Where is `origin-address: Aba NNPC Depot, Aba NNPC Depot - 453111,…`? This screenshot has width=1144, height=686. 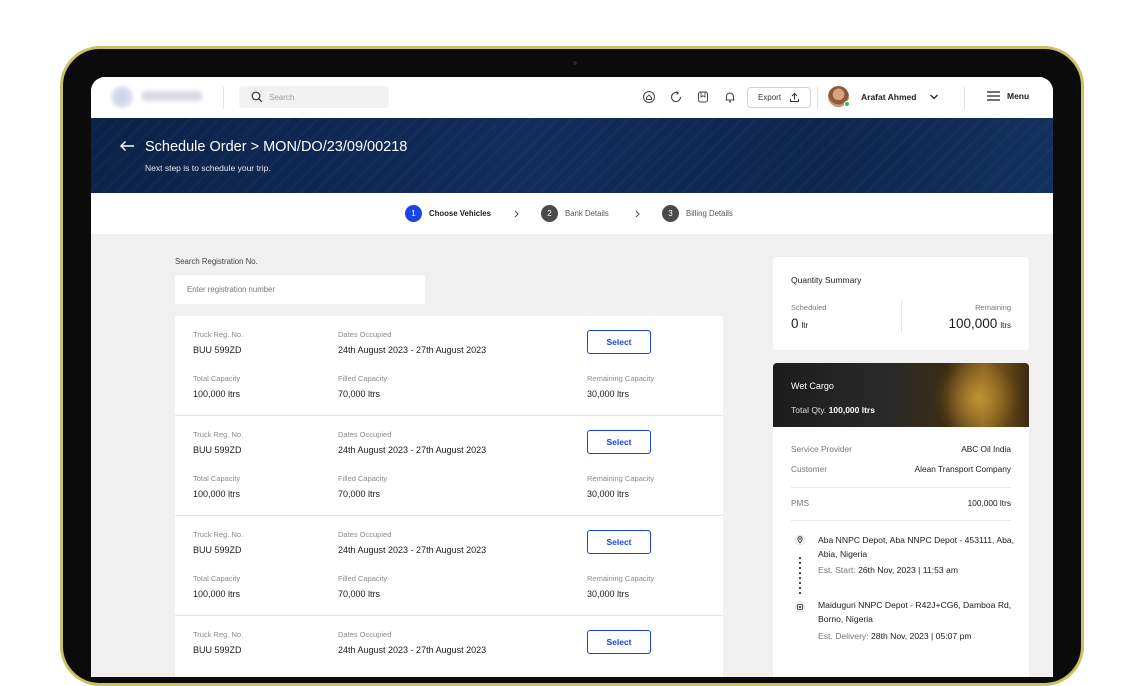 origin-address: Aba NNPC Depot, Aba NNPC Depot - 453111,… is located at coordinates (916, 547).